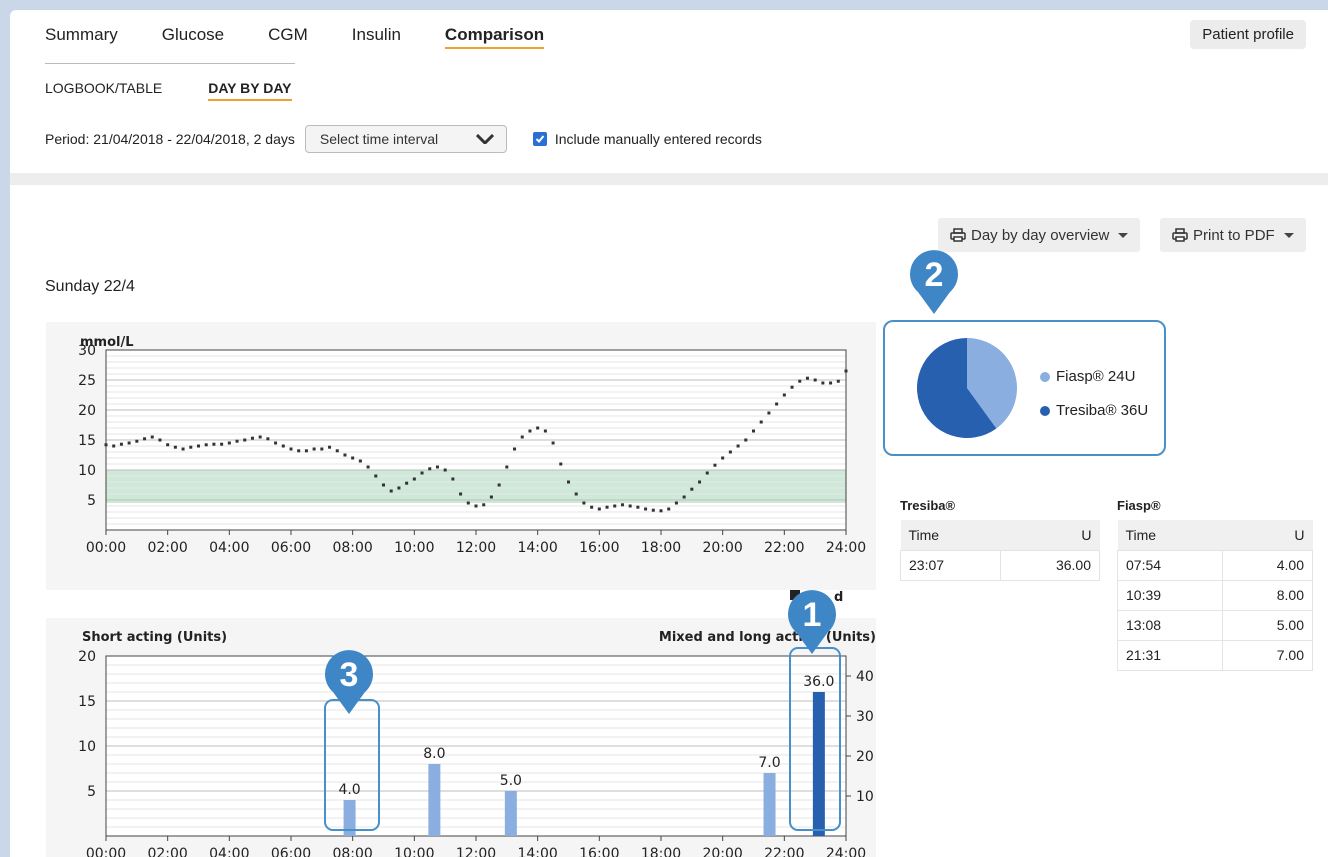 The image size is (1328, 857). Describe the element at coordinates (865, 677) in the screenshot. I see `insulin-right-tick-label: 40` at that location.